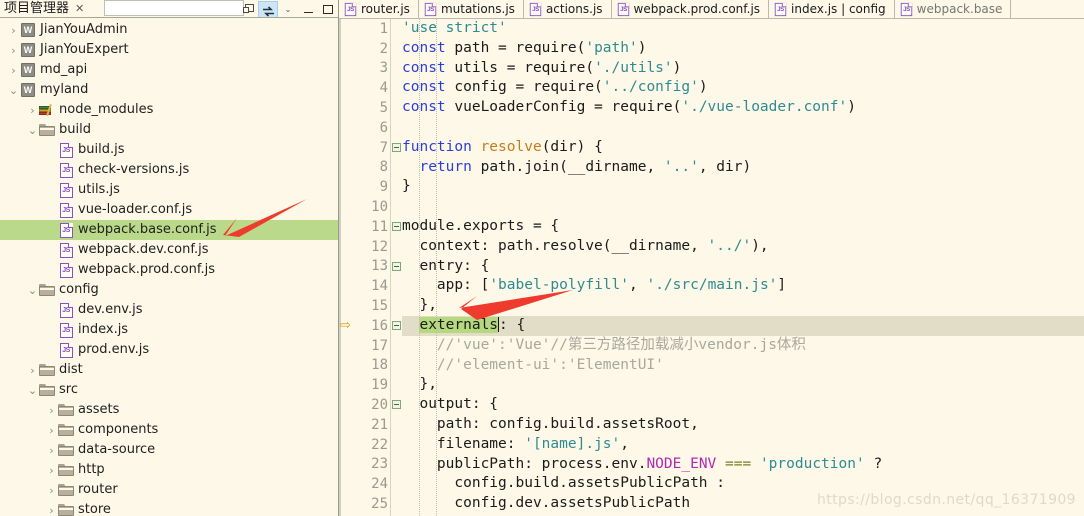  I want to click on maximize-button, so click(328, 9).